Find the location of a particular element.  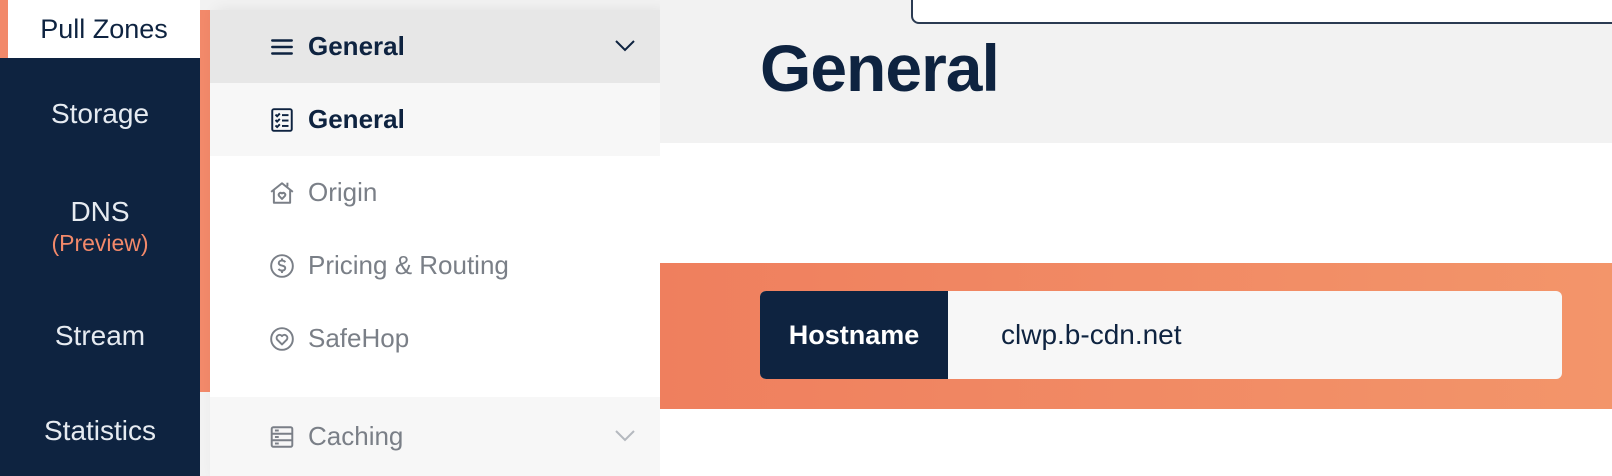

submenu-item-general: General is located at coordinates (435, 119).